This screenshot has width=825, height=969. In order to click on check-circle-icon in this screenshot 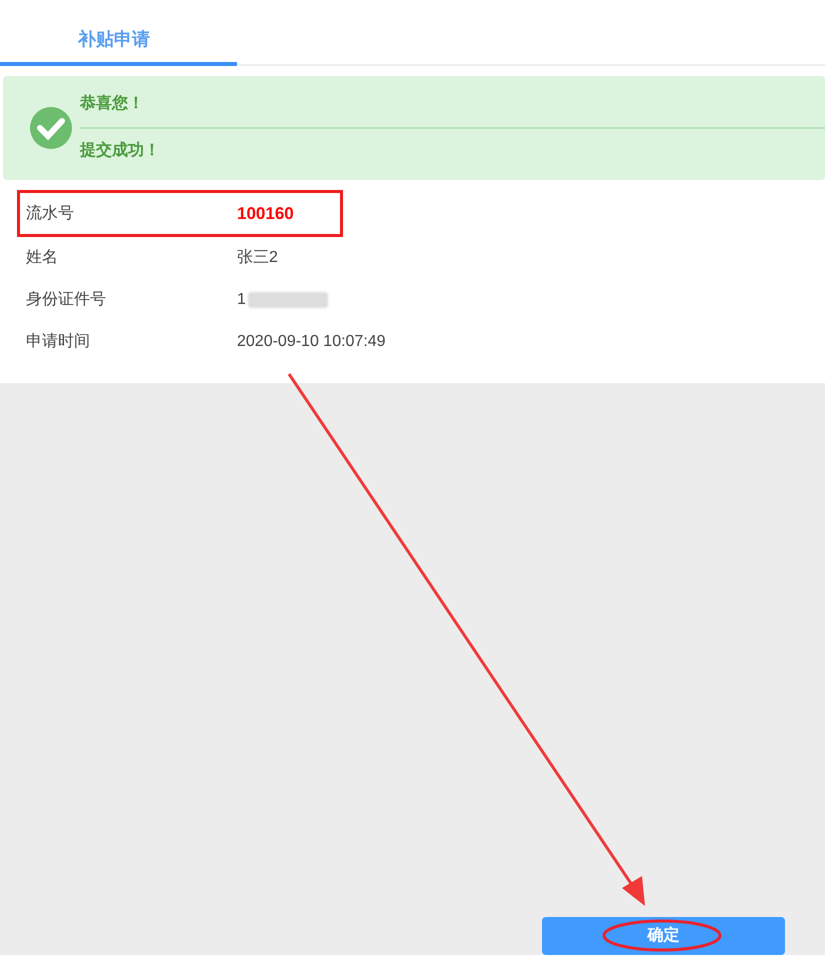, I will do `click(51, 128)`.